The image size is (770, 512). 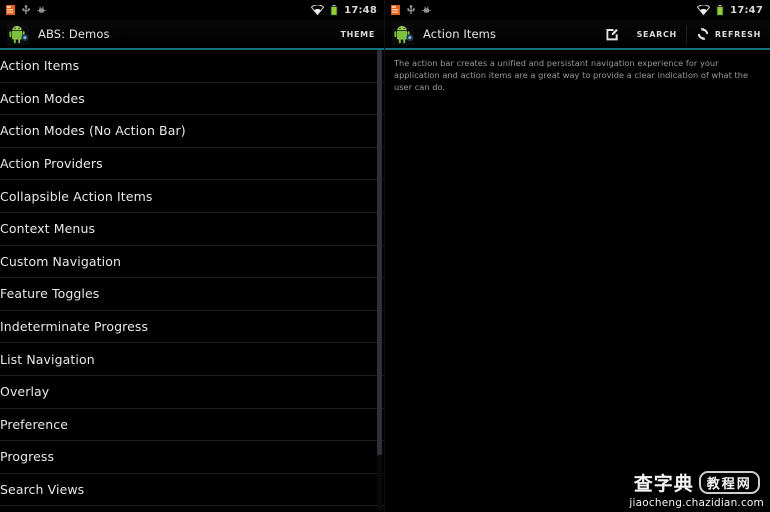 I want to click on theme-button-label: THEME, so click(x=357, y=34).